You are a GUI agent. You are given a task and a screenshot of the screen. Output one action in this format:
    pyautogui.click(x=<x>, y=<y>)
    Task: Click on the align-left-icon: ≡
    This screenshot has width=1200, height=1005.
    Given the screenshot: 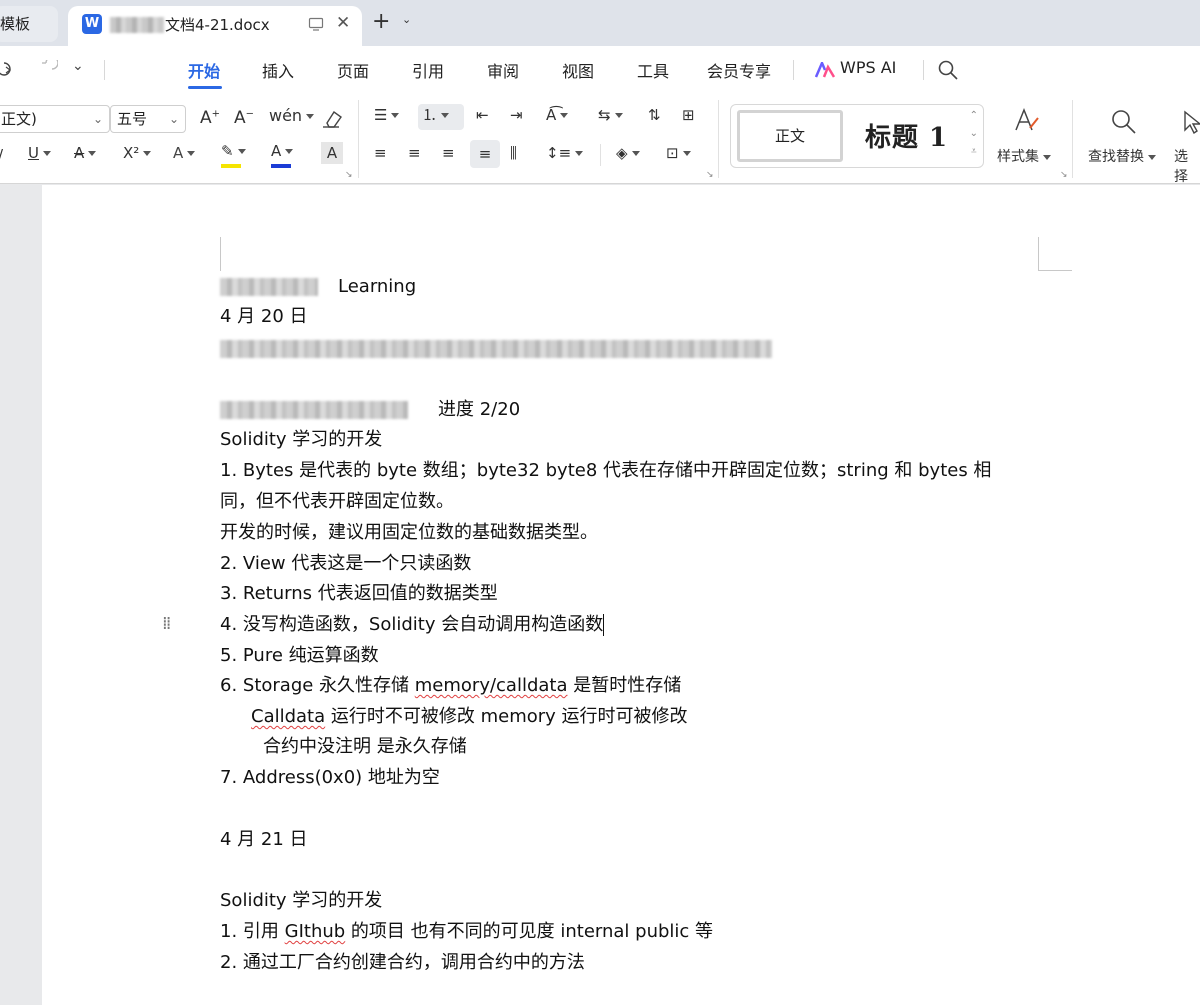 What is the action you would take?
    pyautogui.click(x=380, y=153)
    